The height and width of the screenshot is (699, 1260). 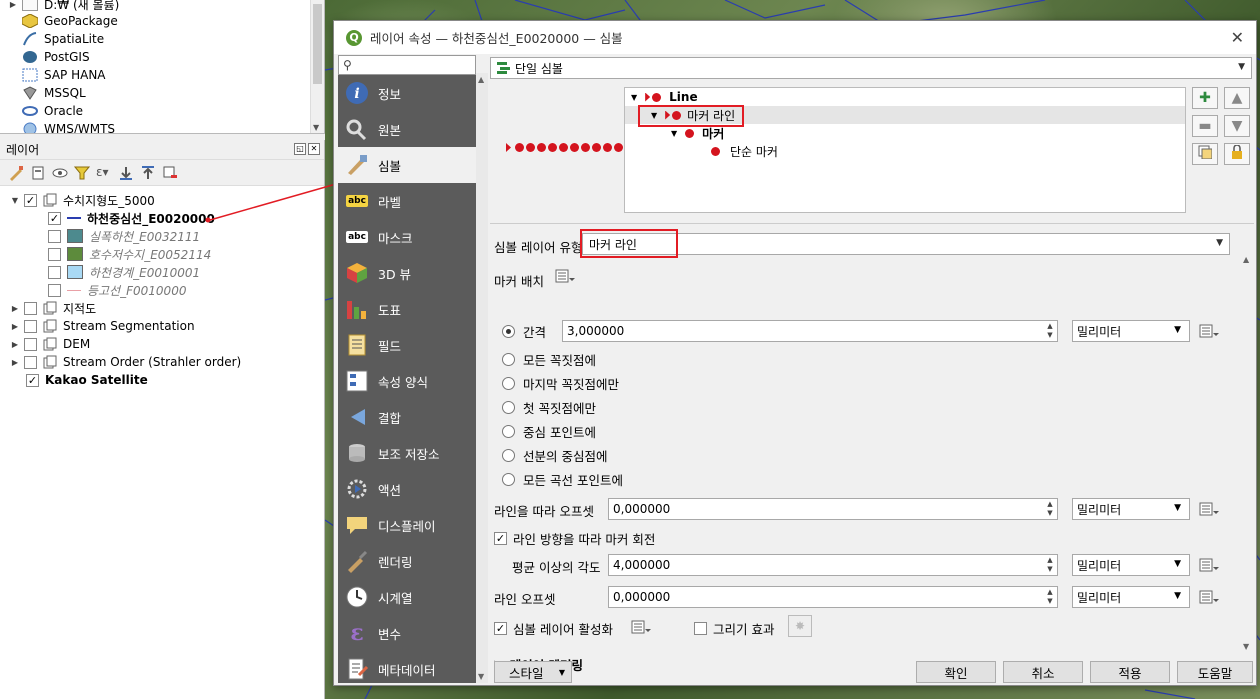 What do you see at coordinates (905, 115) in the screenshot?
I see `symbol-tree-layer: ▼ 마커 라인` at bounding box center [905, 115].